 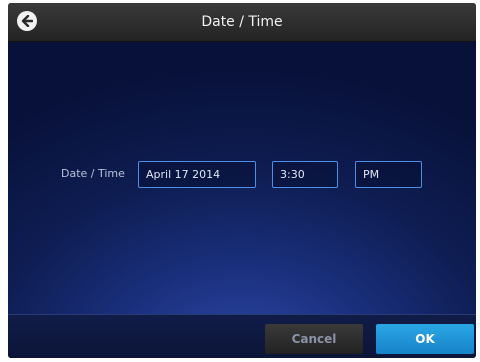 What do you see at coordinates (242, 336) in the screenshot?
I see `footer-bar: Cancel OK` at bounding box center [242, 336].